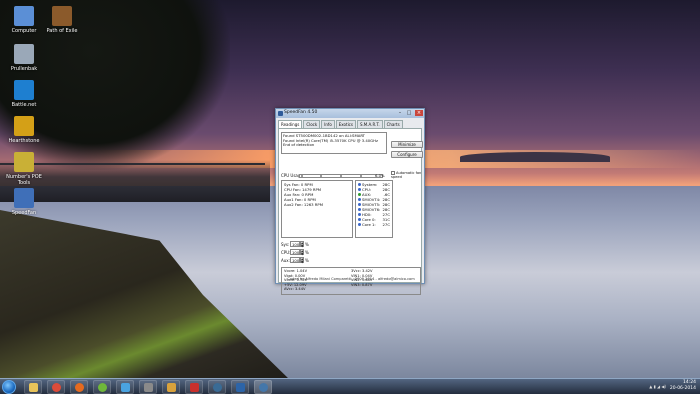 The height and width of the screenshot is (394, 700). I want to click on firefox-icon, so click(79, 387).